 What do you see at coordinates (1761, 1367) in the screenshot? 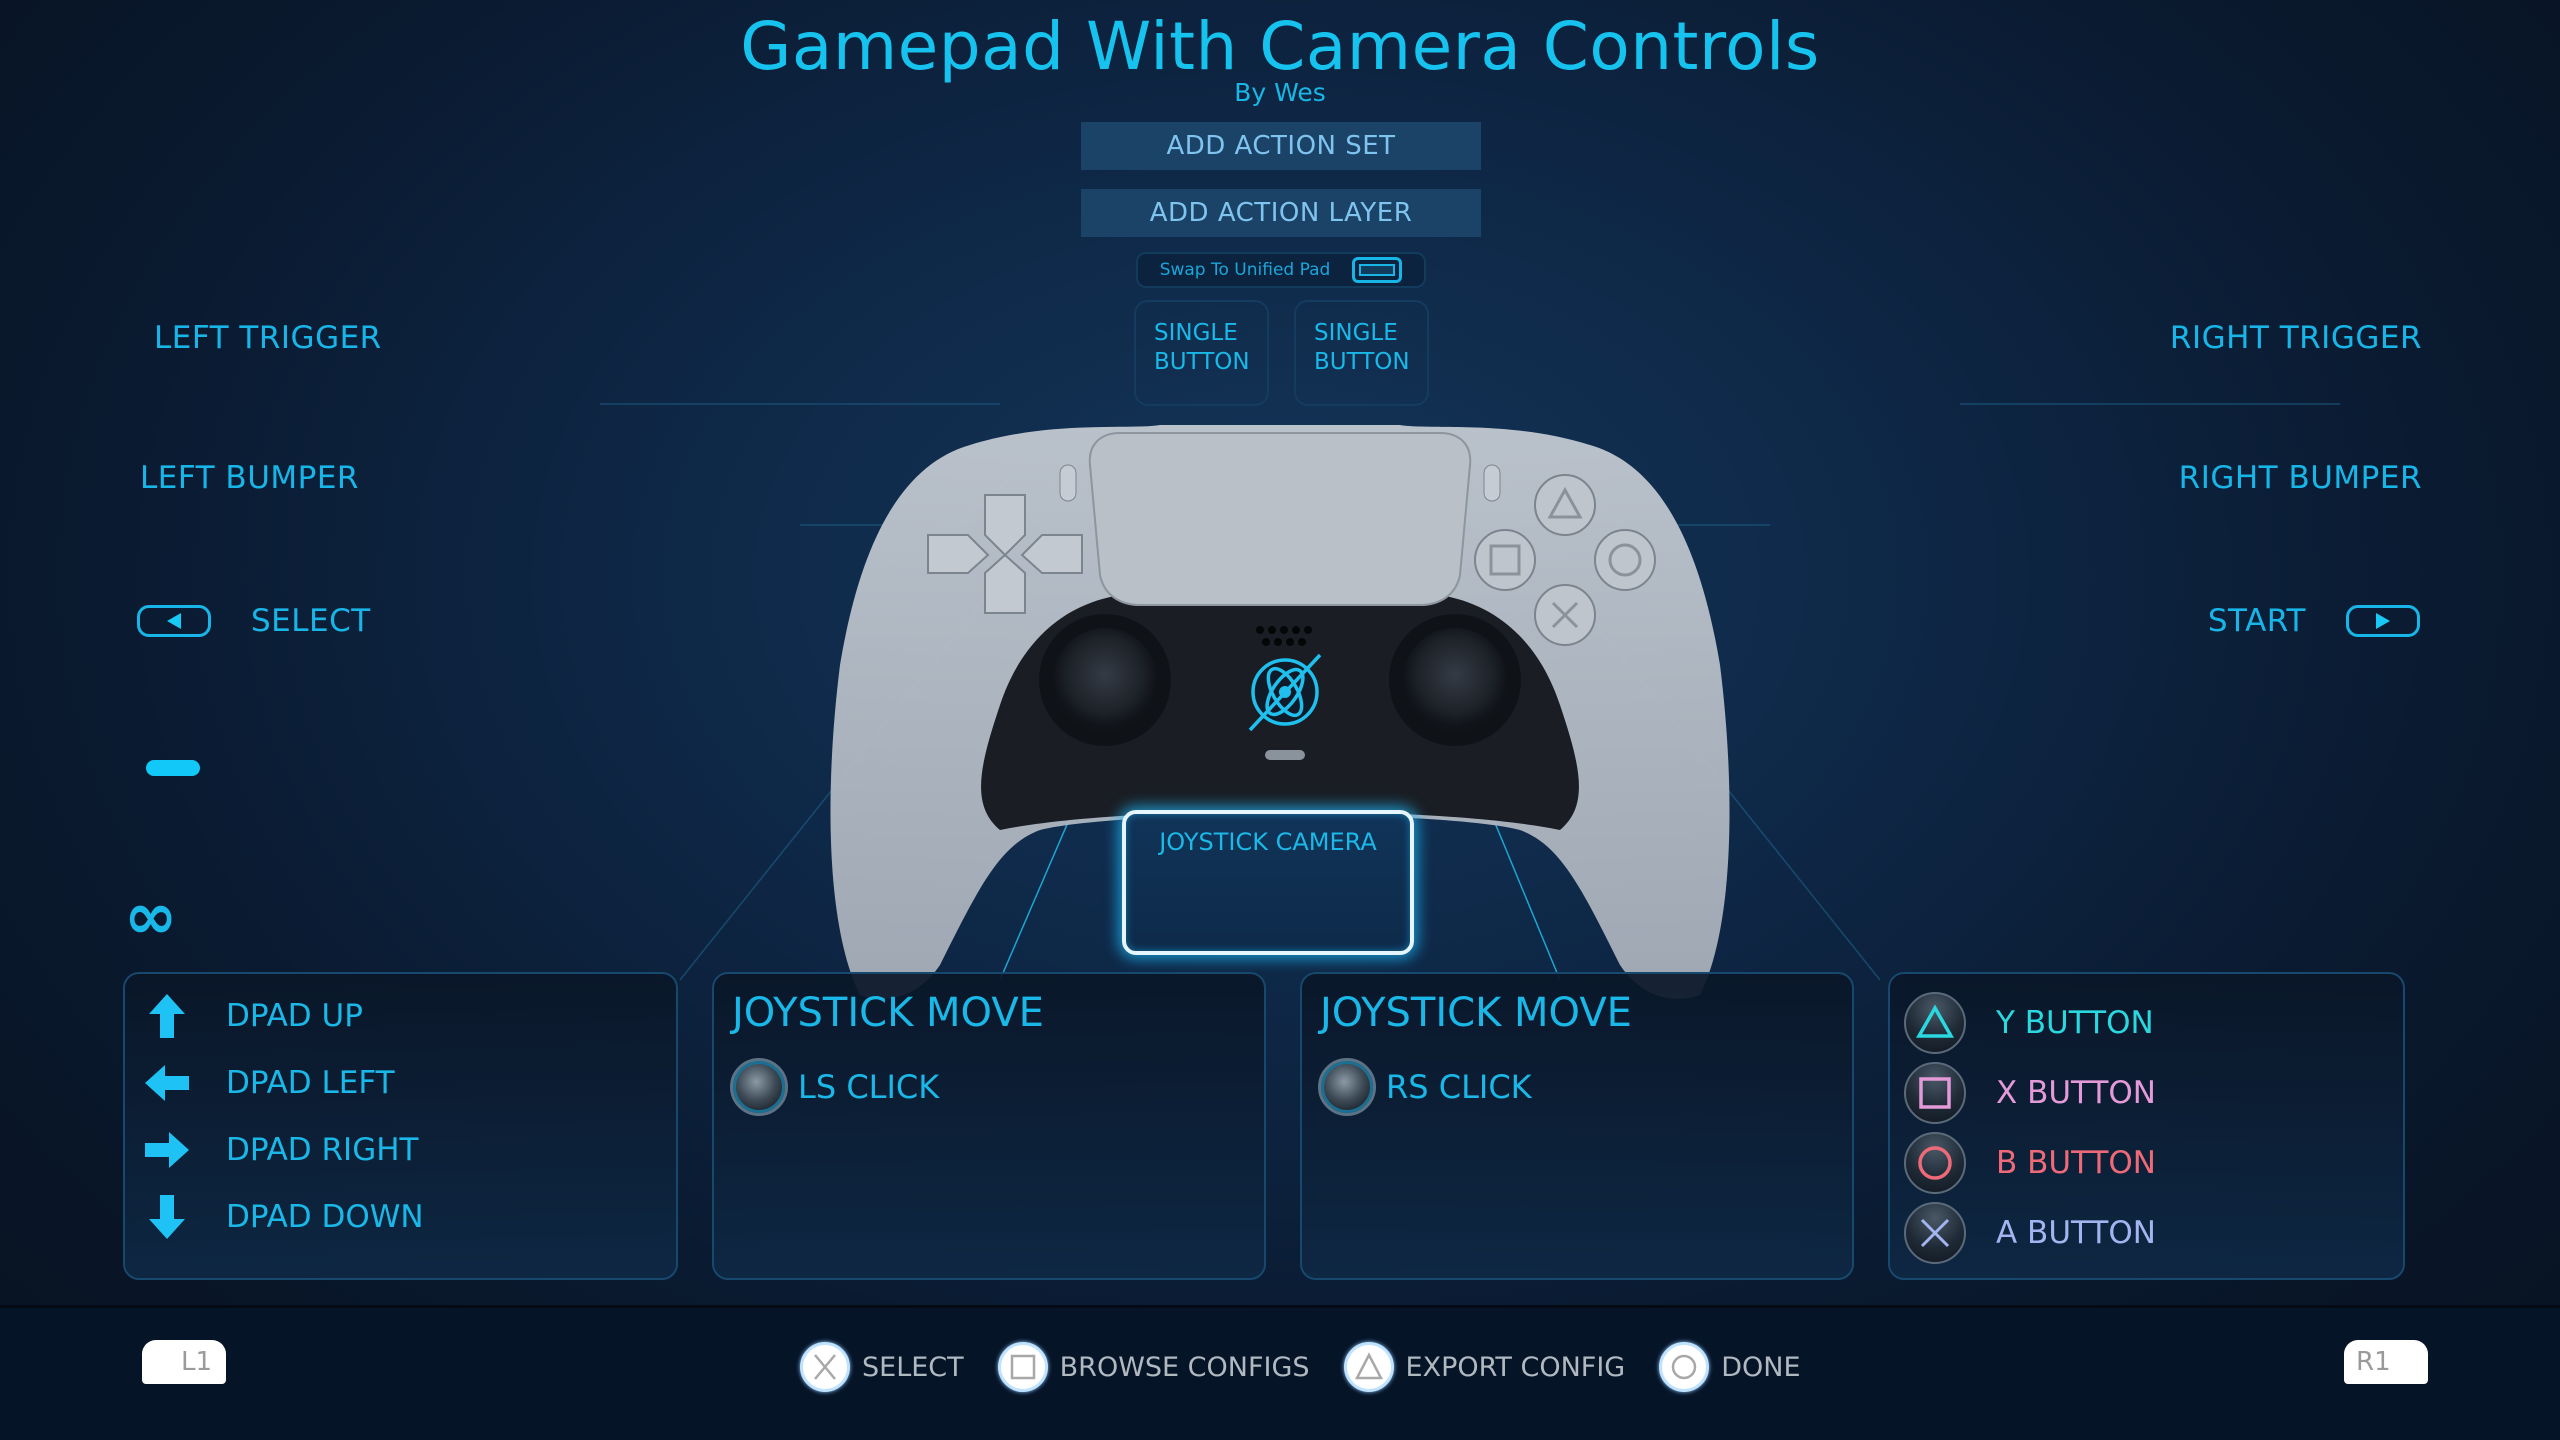
I see `footer-action-label: DONE` at bounding box center [1761, 1367].